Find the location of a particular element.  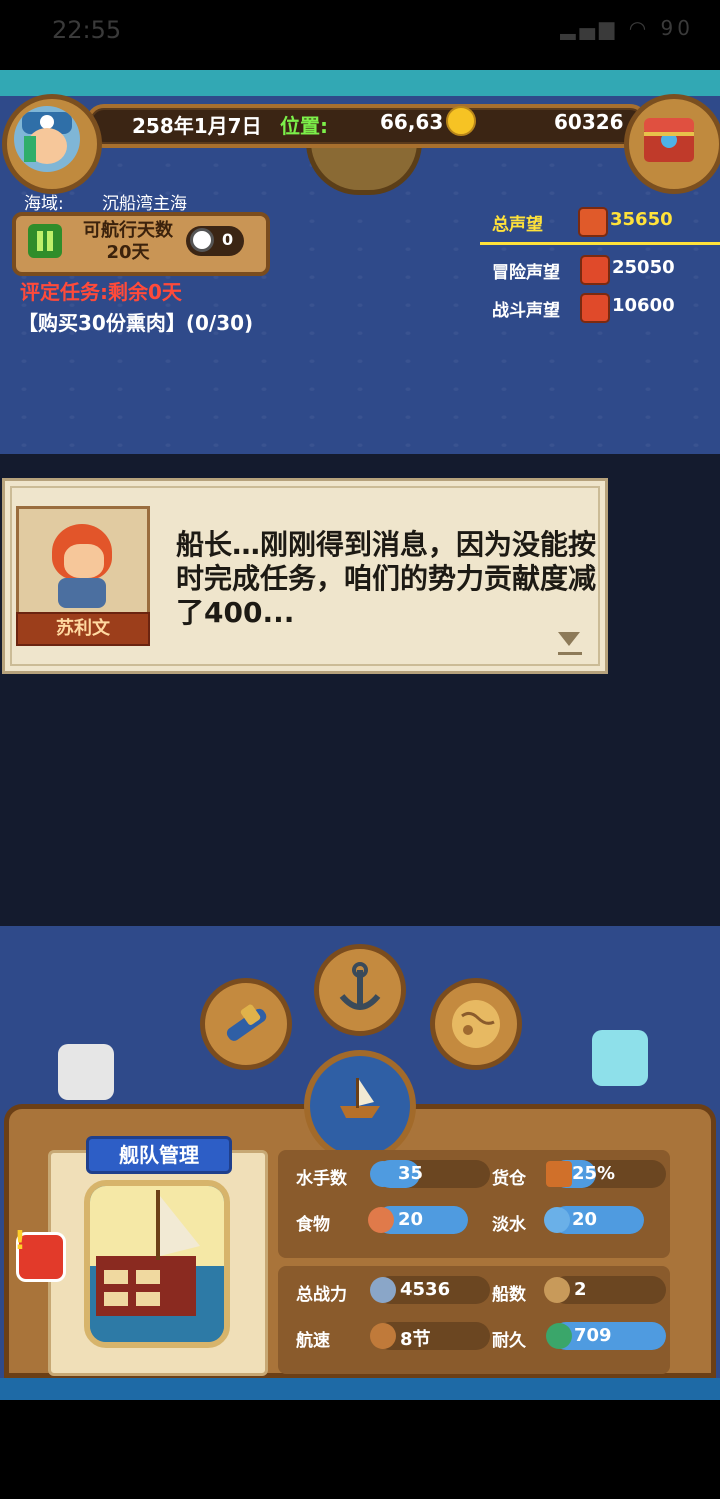

sailing-days-text: 可航行天数 20天 is located at coordinates (128, 242).